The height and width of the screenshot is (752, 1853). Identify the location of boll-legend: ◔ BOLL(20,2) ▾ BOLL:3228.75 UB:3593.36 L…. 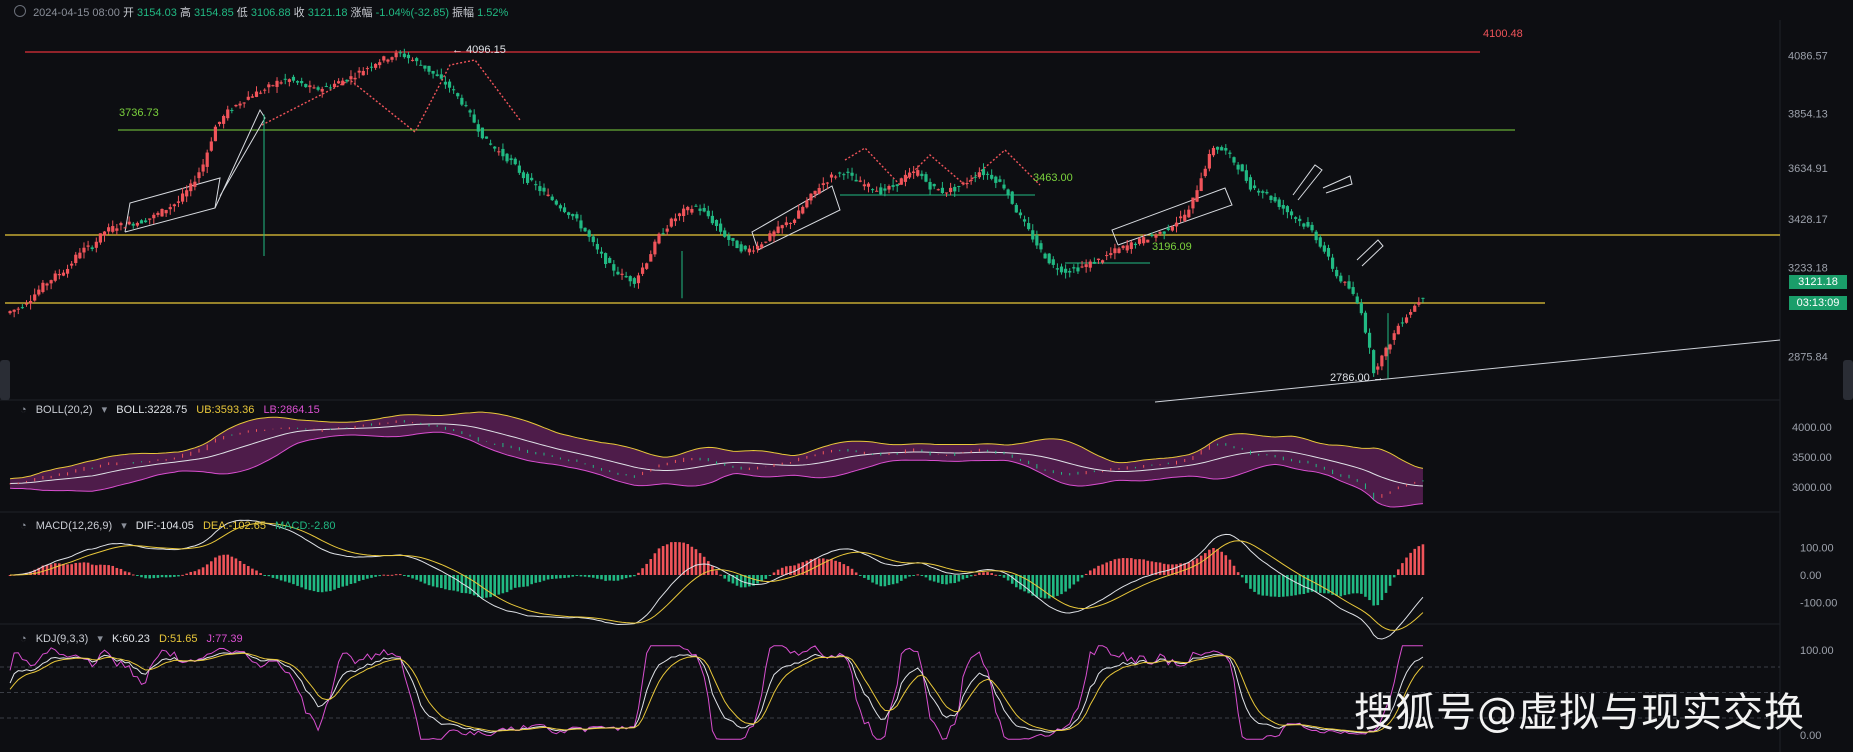
(173, 409).